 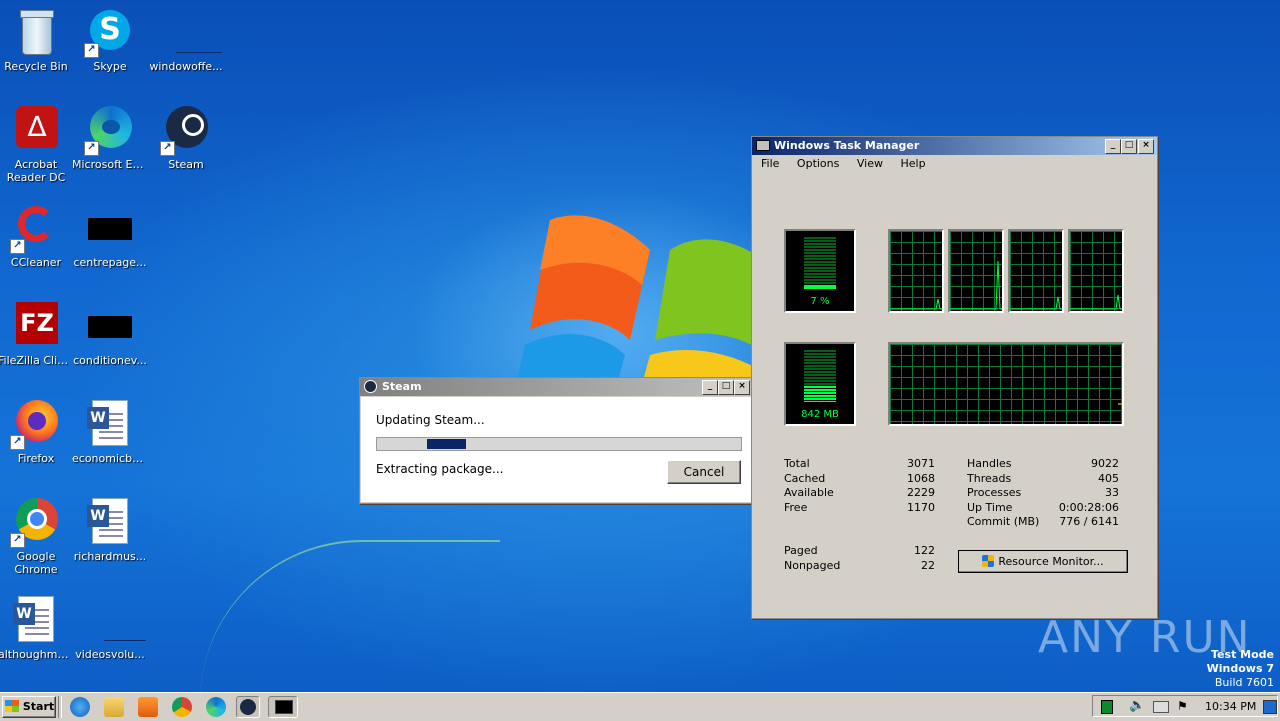 I want to click on test-mode-line: Test Mode, so click(x=1242, y=654).